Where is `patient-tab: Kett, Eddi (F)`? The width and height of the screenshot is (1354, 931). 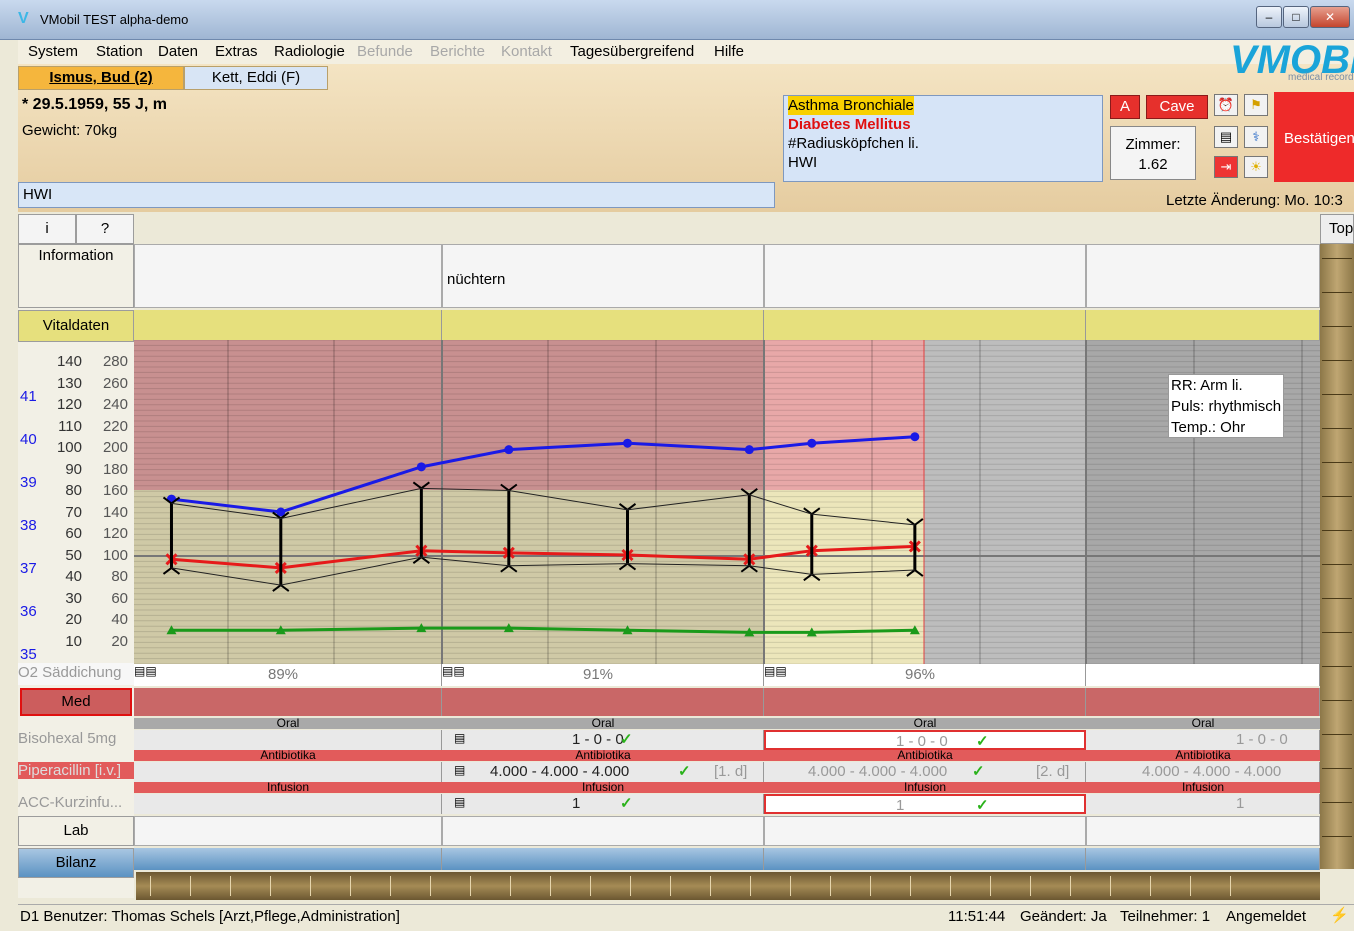
patient-tab: Kett, Eddi (F) is located at coordinates (256, 78).